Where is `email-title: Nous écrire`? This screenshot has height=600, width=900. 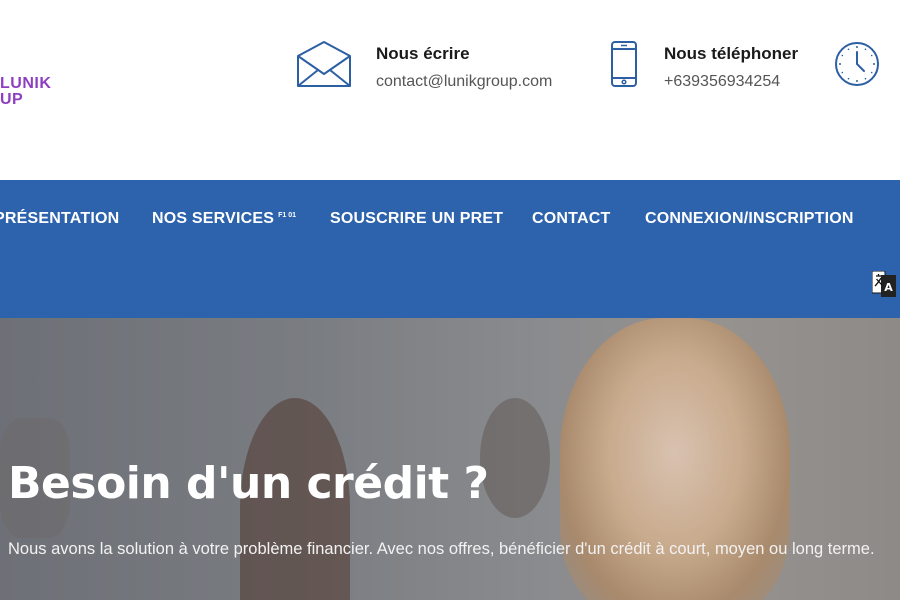
email-title: Nous écrire is located at coordinates (423, 53).